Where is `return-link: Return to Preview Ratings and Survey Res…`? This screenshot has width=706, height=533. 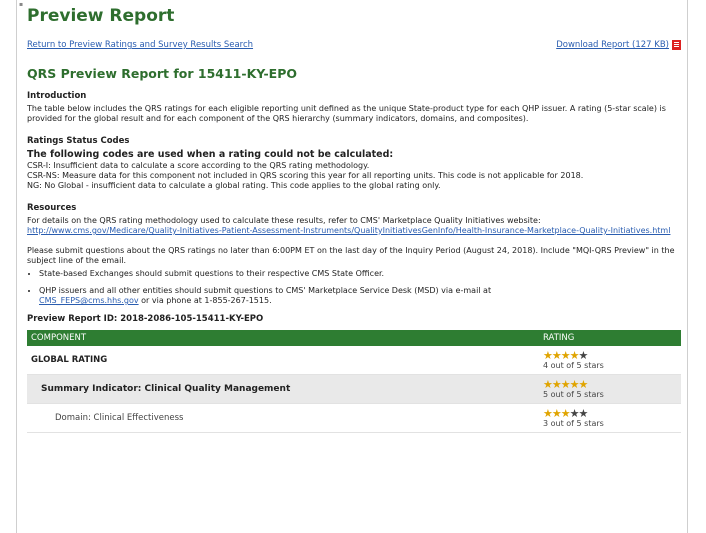 return-link: Return to Preview Ratings and Survey Res… is located at coordinates (140, 45).